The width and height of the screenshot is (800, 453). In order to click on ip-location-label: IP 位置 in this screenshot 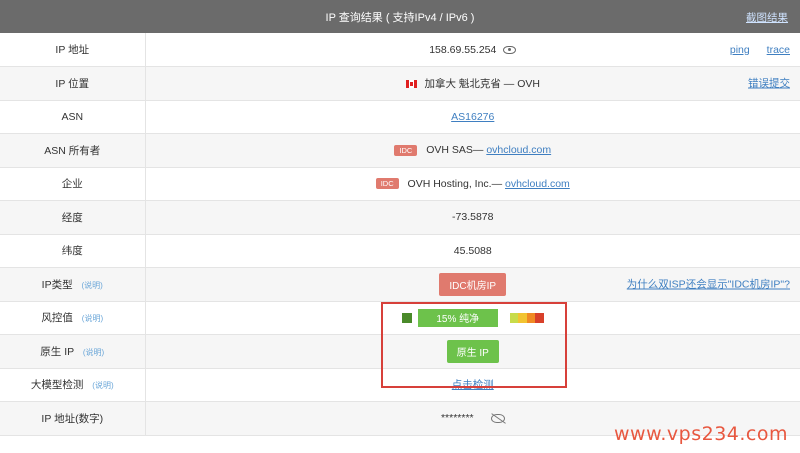, I will do `click(73, 83)`.